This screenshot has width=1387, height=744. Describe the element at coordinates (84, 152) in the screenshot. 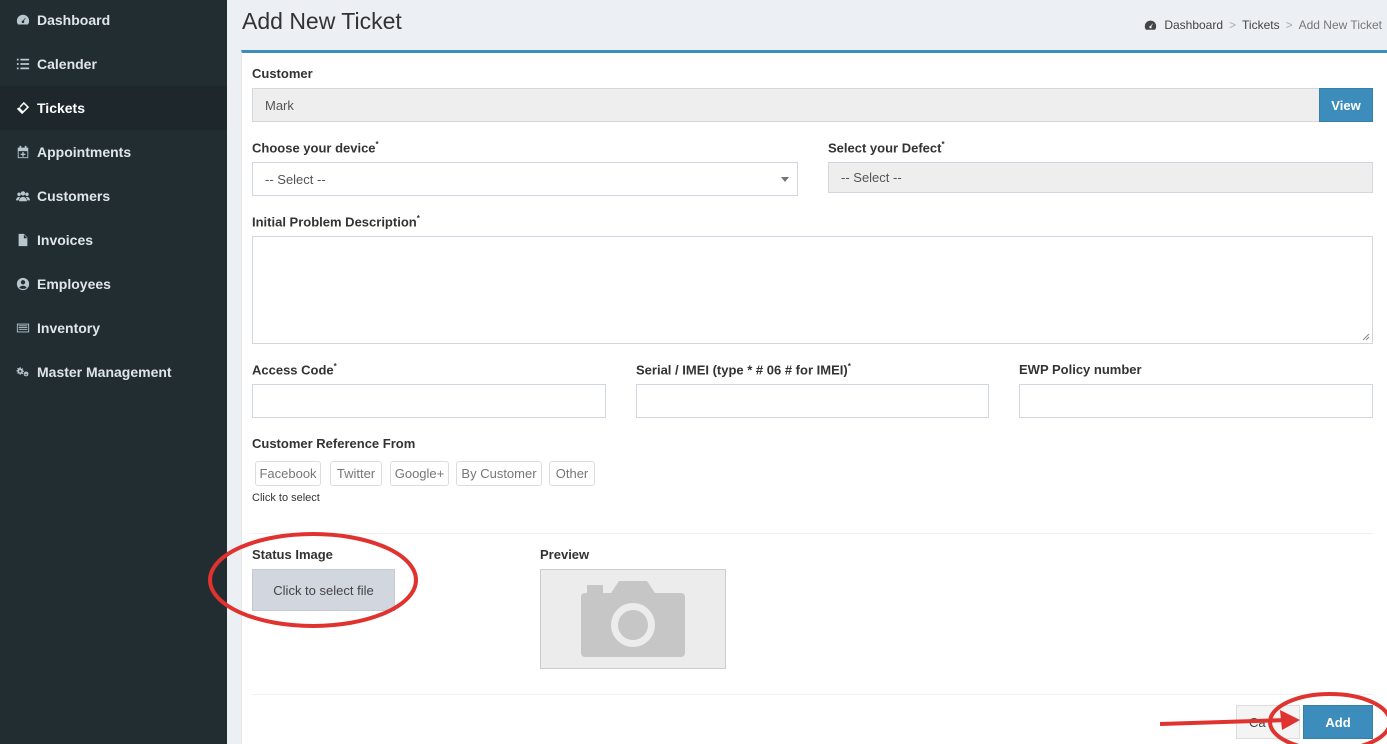

I see `sidebar-item-label: Appointments` at that location.